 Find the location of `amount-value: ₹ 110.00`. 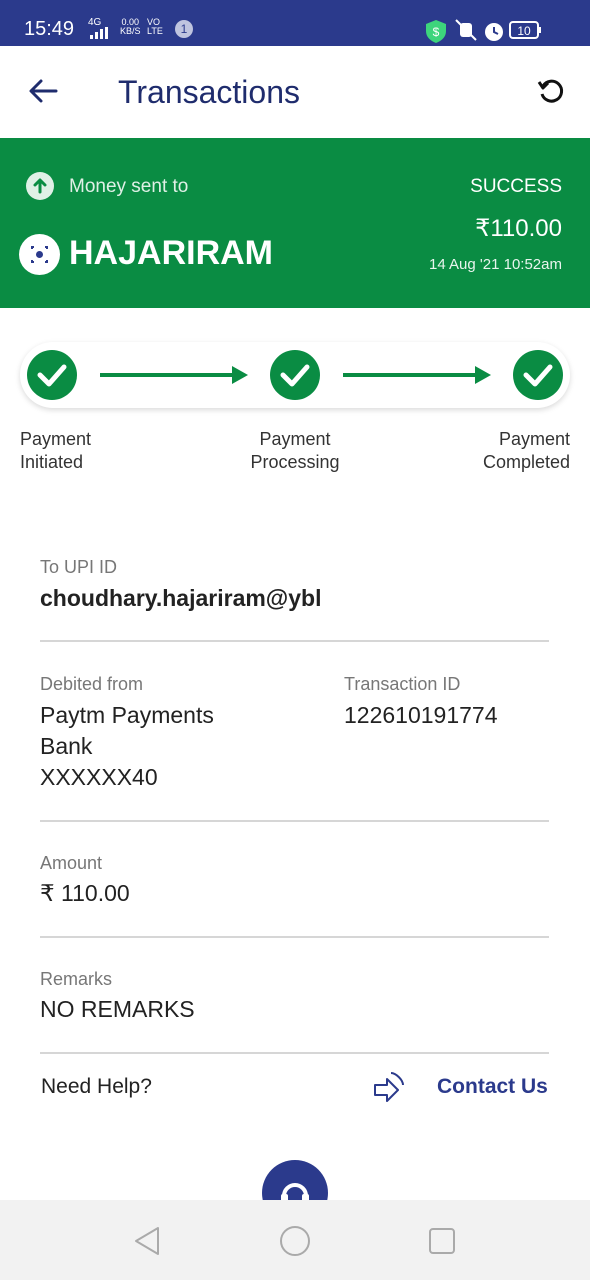

amount-value: ₹ 110.00 is located at coordinates (85, 893).